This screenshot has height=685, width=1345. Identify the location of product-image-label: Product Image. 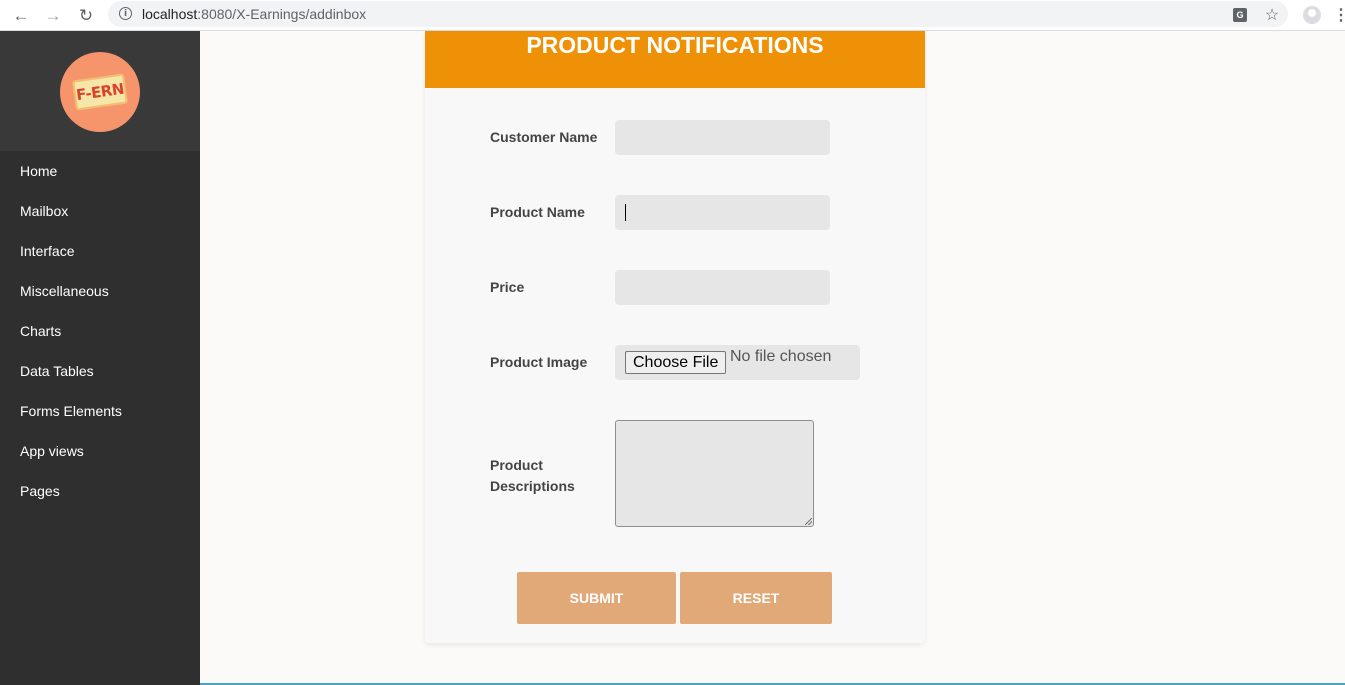
(539, 362).